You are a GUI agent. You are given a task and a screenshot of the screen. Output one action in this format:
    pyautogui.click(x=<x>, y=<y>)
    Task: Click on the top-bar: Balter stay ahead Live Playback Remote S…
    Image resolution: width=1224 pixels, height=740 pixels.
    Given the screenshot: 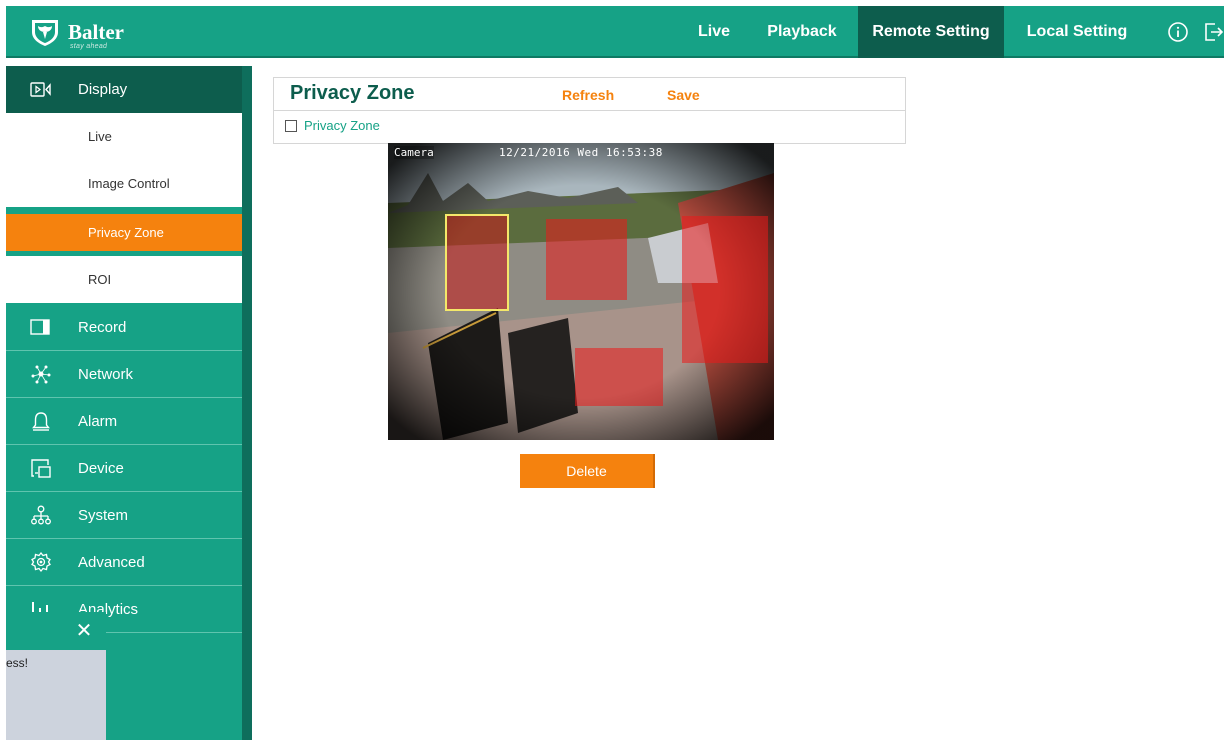 What is the action you would take?
    pyautogui.click(x=615, y=32)
    